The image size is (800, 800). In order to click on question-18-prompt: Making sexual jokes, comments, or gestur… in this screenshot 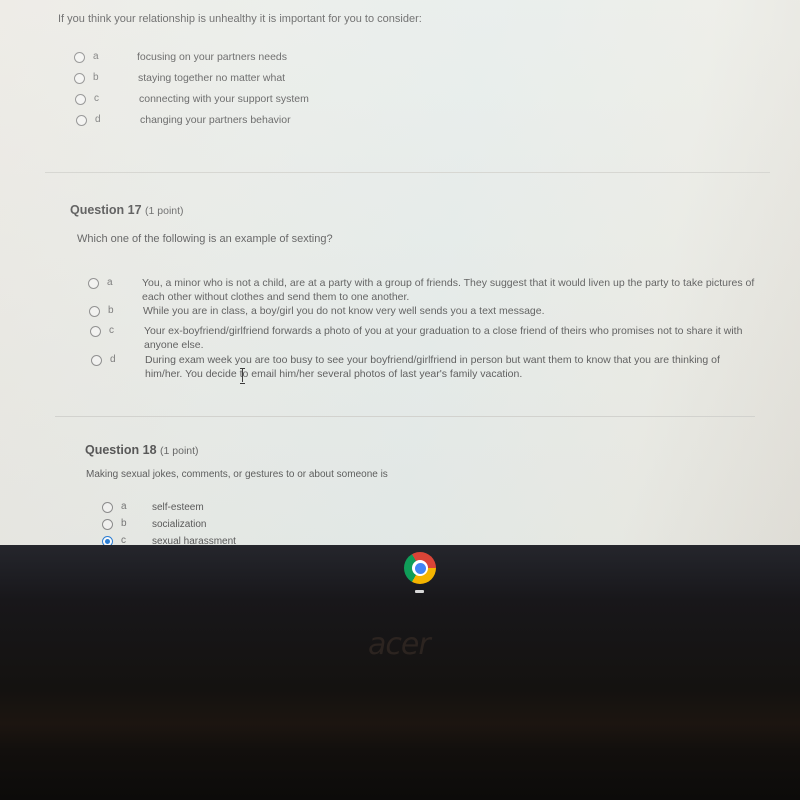, I will do `click(237, 474)`.